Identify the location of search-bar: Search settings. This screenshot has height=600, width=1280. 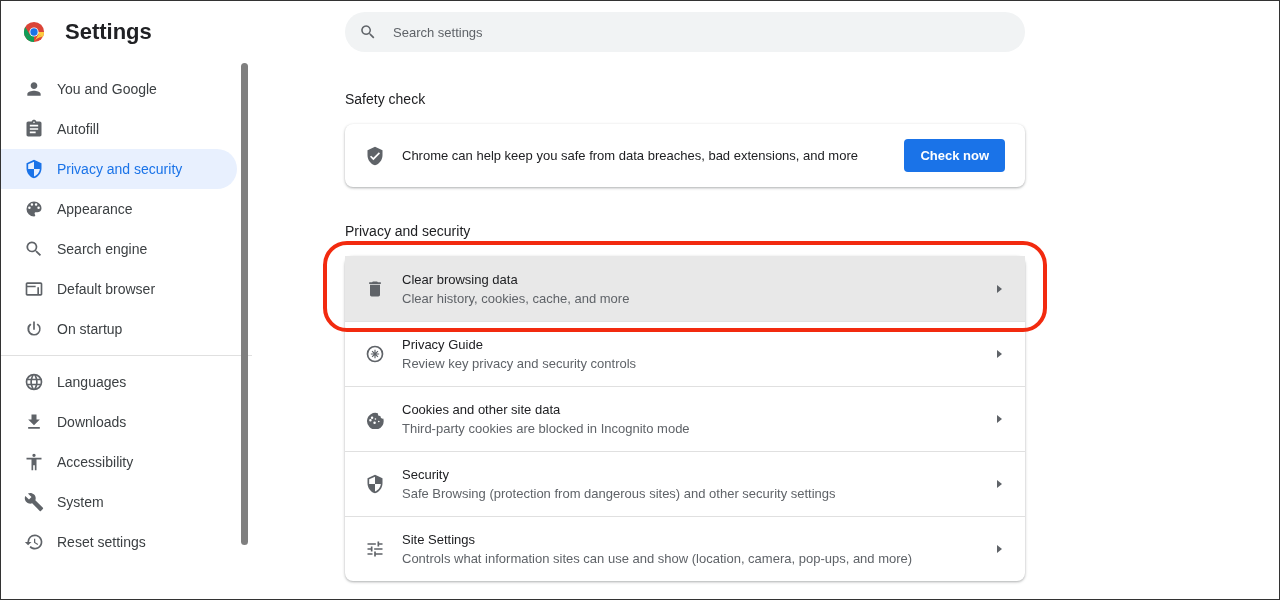
(685, 32).